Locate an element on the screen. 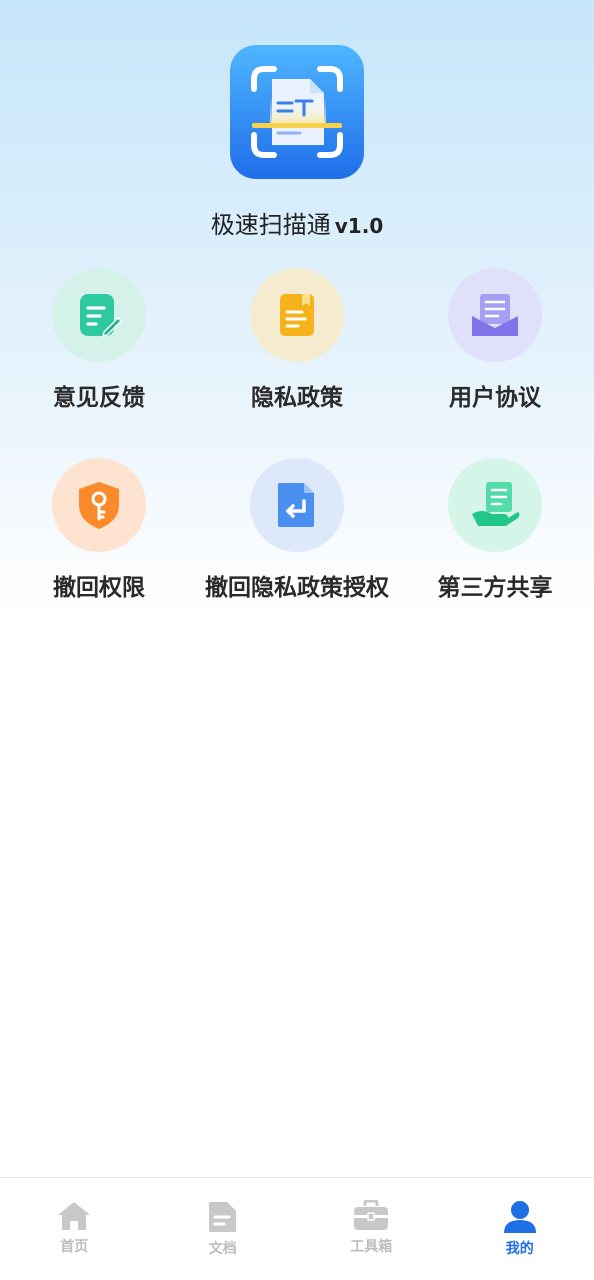  app-logo is located at coordinates (297, 112).